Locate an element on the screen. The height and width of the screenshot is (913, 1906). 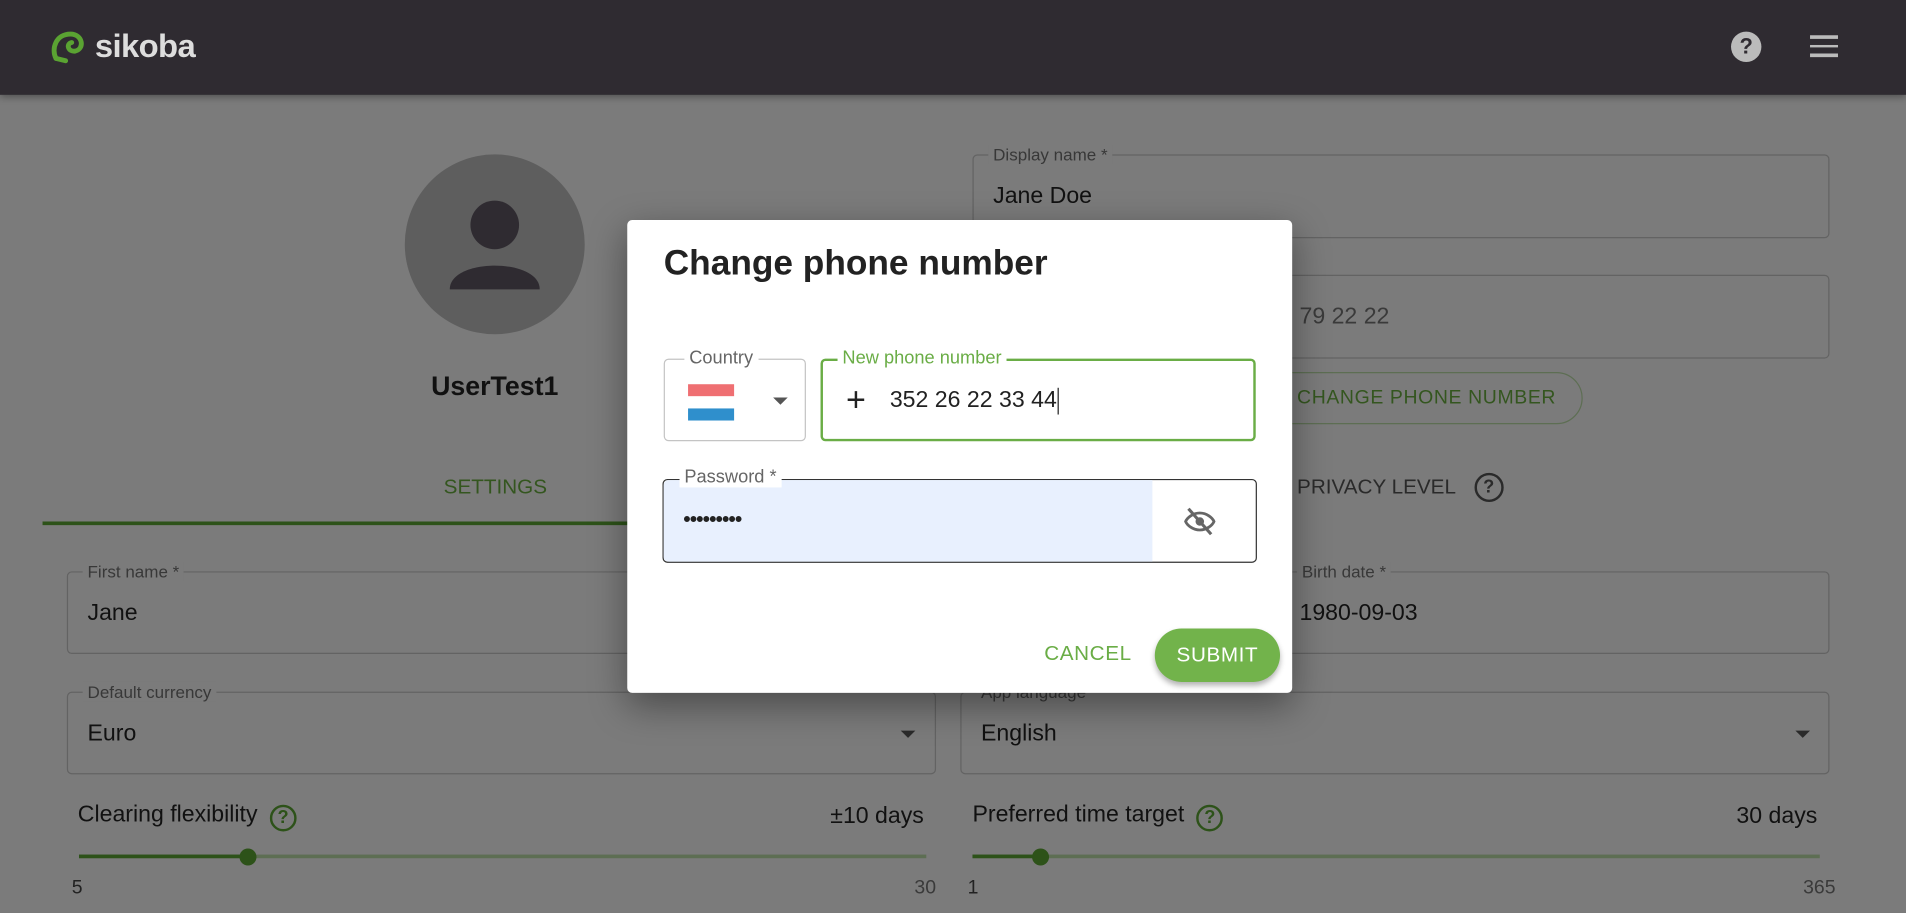
field-value: Euro is located at coordinates (112, 733).